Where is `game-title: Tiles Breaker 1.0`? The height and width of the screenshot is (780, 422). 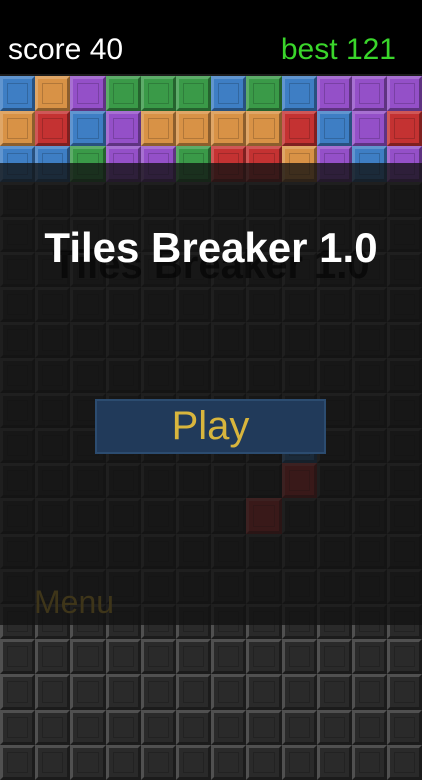 game-title: Tiles Breaker 1.0 is located at coordinates (211, 247).